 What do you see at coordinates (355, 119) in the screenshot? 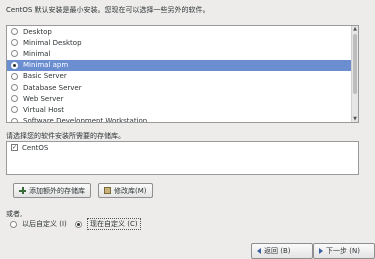
I see `scroll-down-arrow-icon: ▼` at bounding box center [355, 119].